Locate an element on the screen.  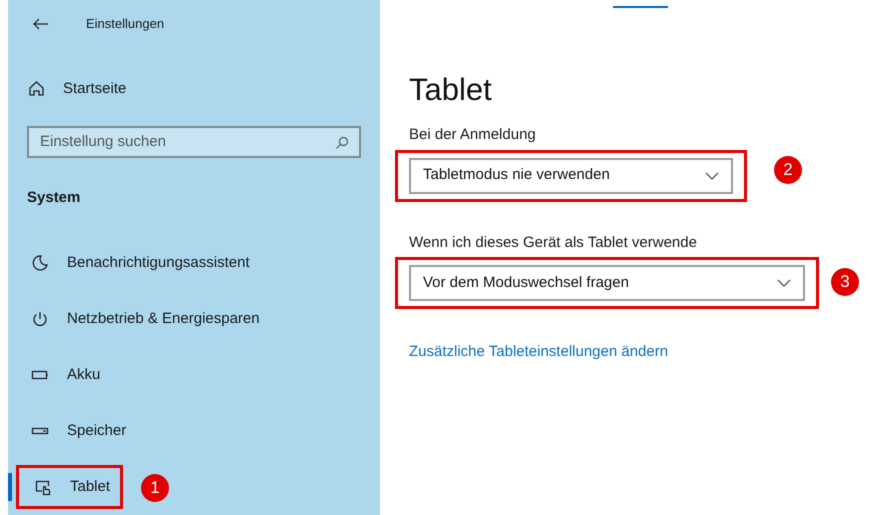
back-arrow-icon is located at coordinates (41, 24).